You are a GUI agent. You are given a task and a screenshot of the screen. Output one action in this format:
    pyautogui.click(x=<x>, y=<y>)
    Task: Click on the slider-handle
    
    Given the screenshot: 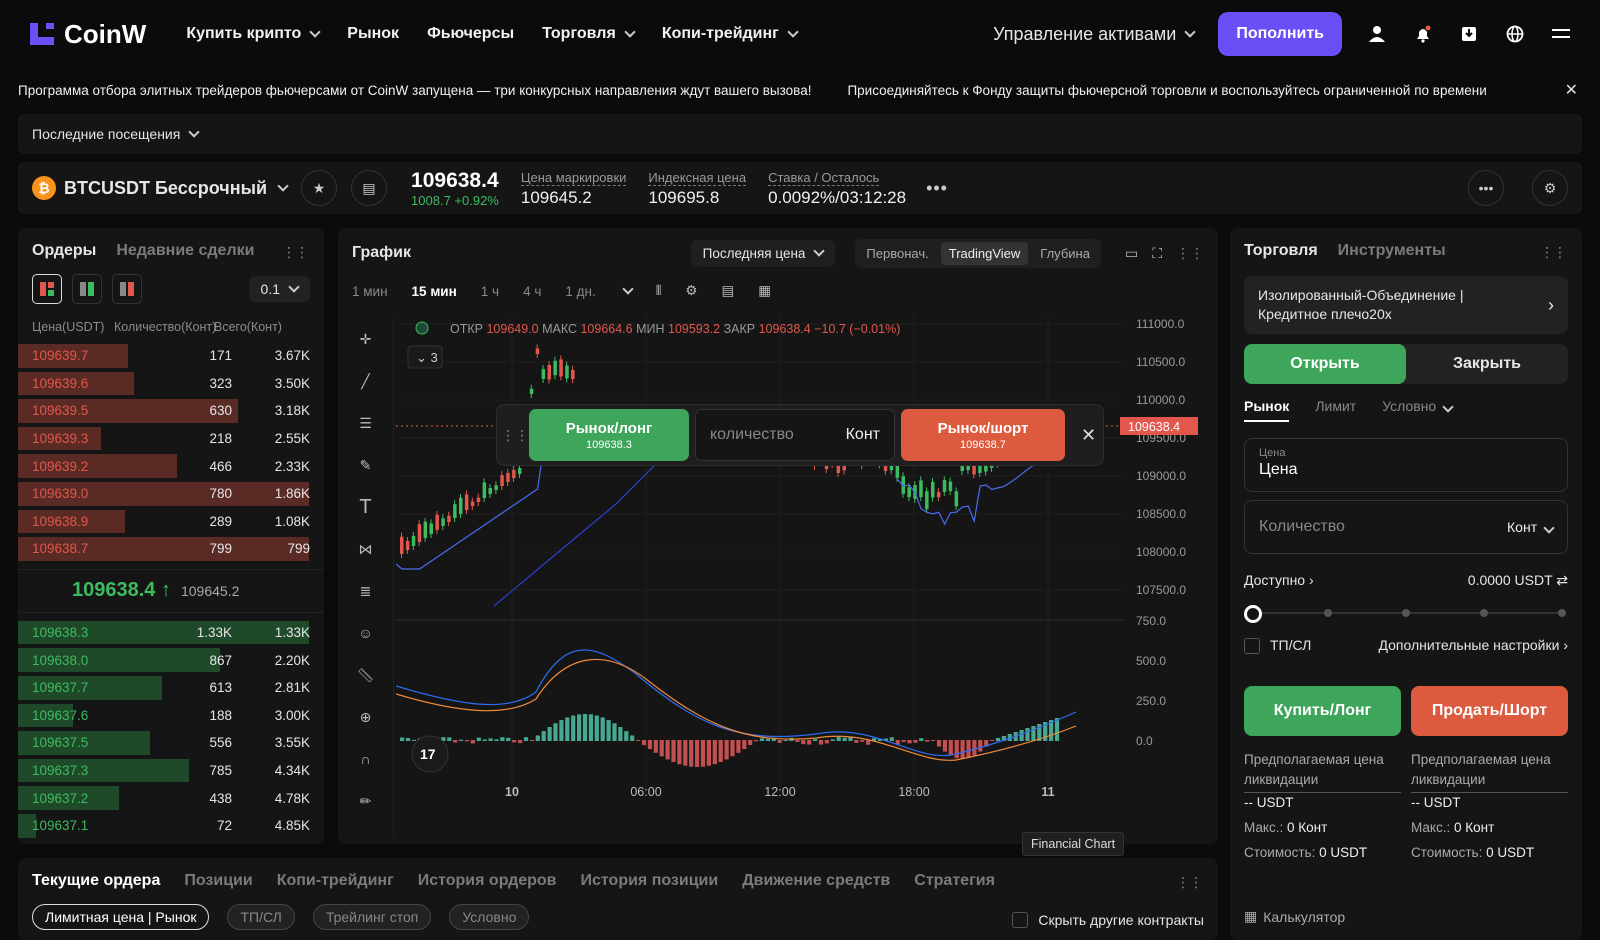 What is the action you would take?
    pyautogui.click(x=1253, y=614)
    